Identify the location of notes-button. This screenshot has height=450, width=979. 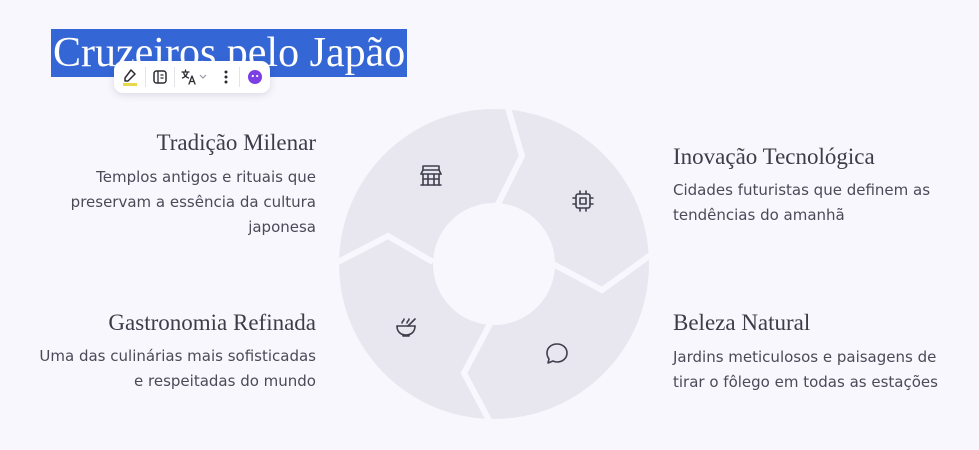
(160, 77).